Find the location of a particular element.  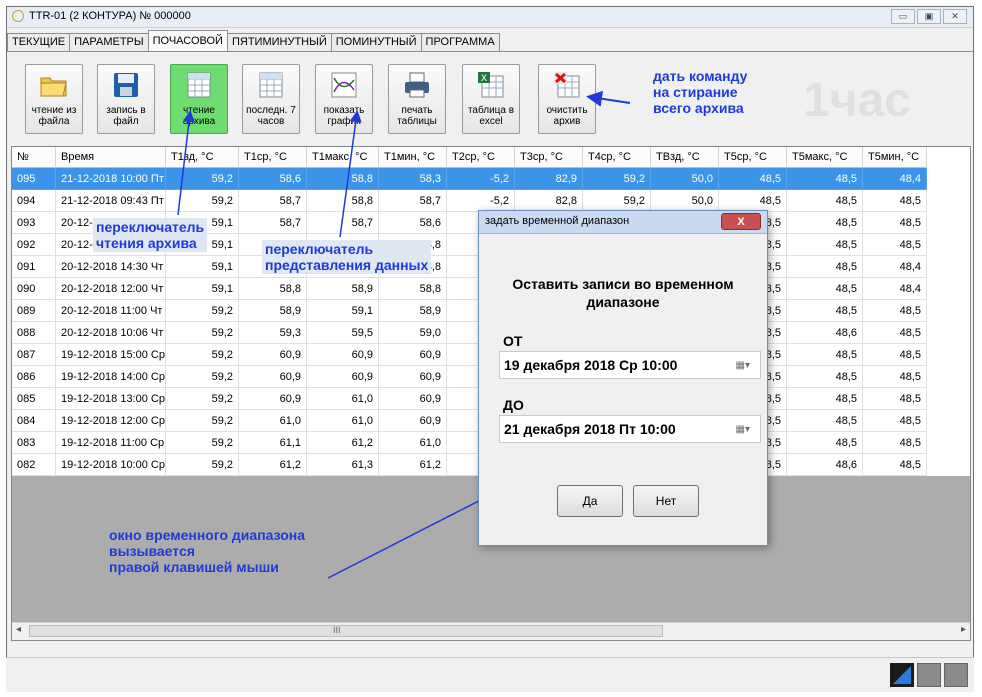

erase-annotation-line-1: дать команду is located at coordinates (700, 76).